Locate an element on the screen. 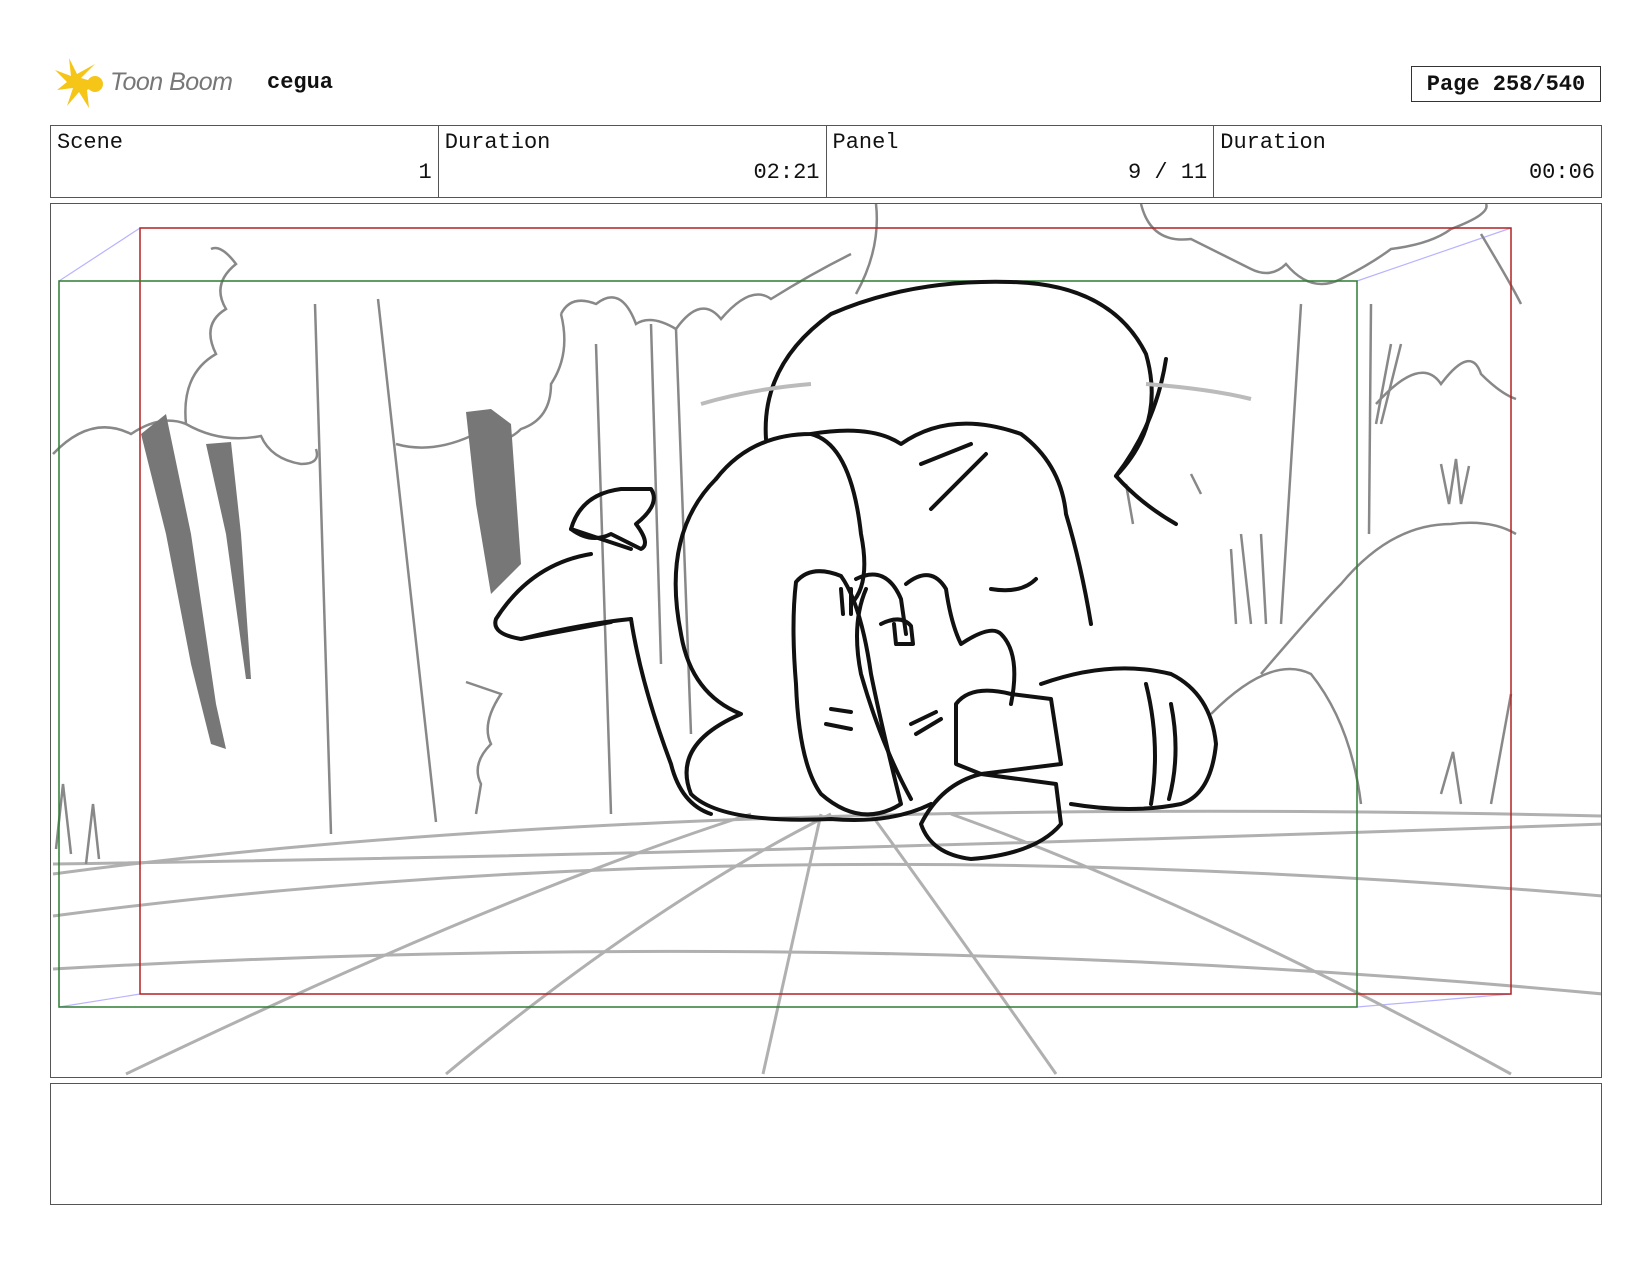 The height and width of the screenshot is (1275, 1650). panel-label: Panel is located at coordinates (865, 142).